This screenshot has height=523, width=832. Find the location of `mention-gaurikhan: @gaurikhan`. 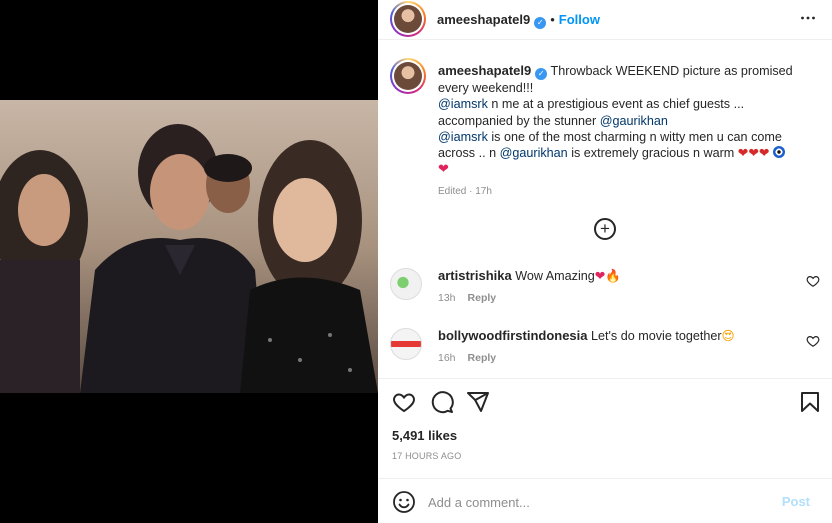

mention-gaurikhan: @gaurikhan is located at coordinates (634, 121).